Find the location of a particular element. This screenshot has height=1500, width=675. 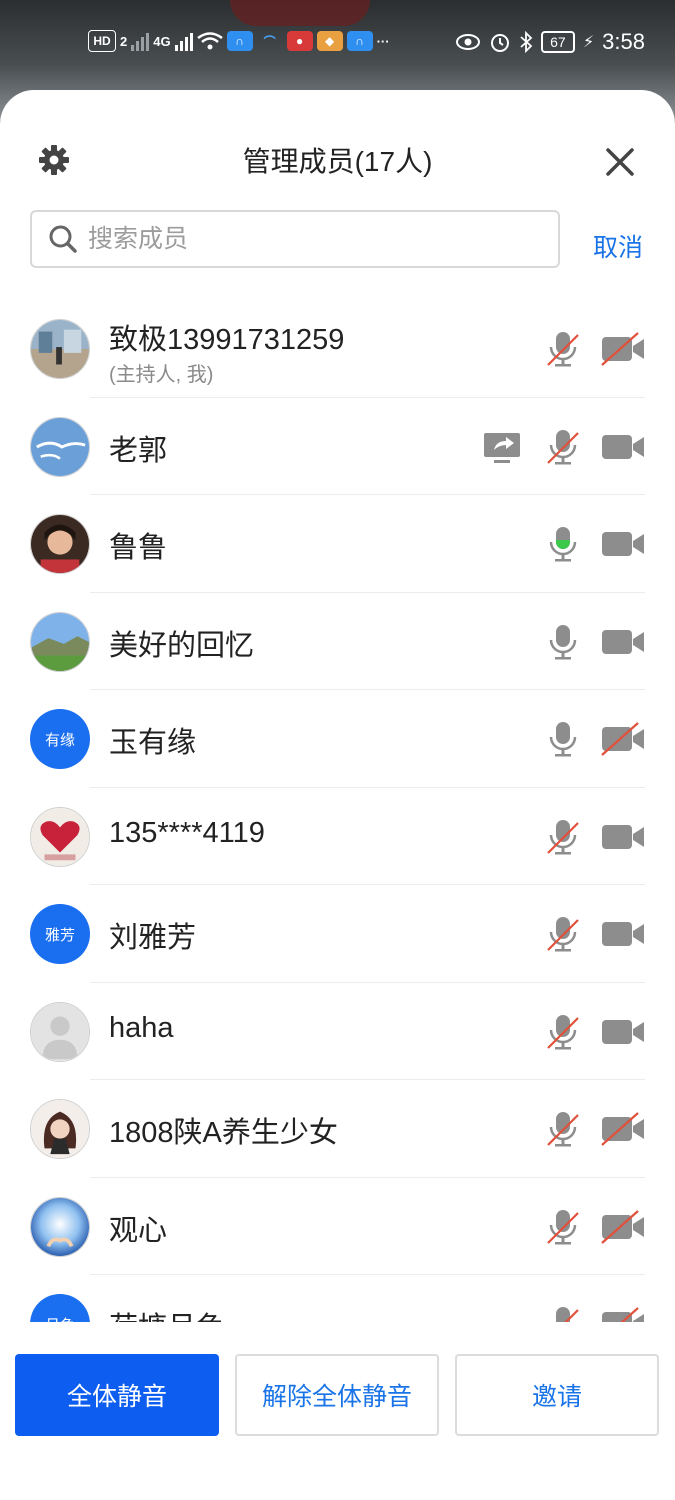

hd-badge: HD is located at coordinates (102, 41).